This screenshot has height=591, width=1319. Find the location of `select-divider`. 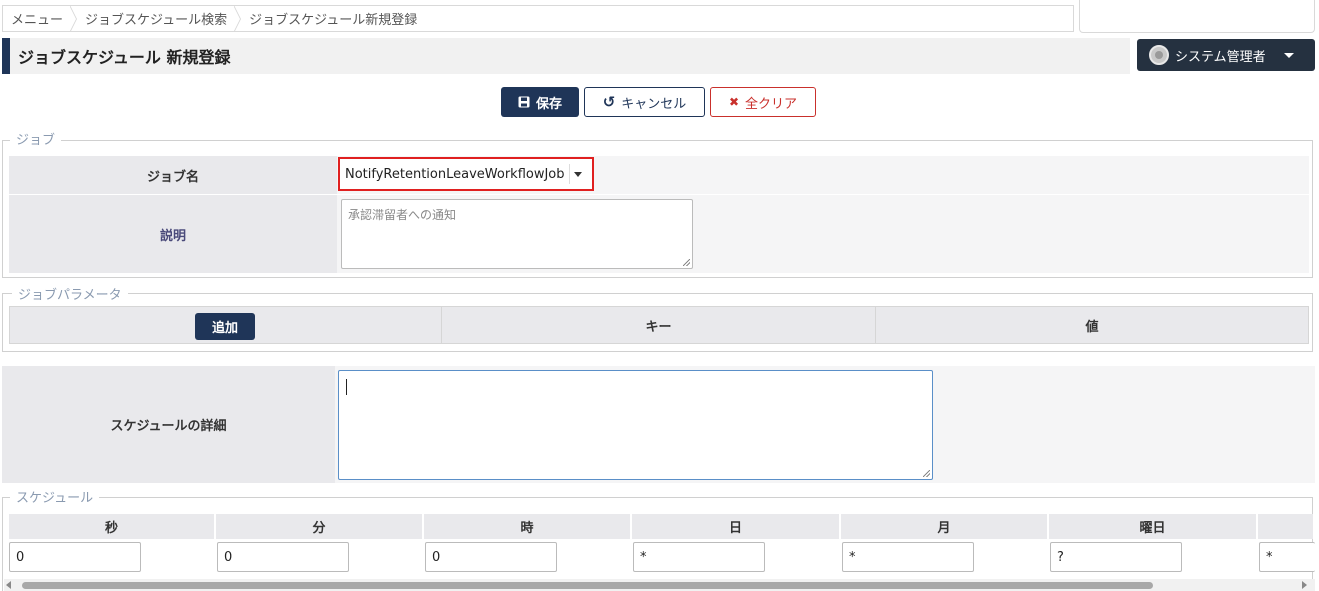

select-divider is located at coordinates (569, 174).